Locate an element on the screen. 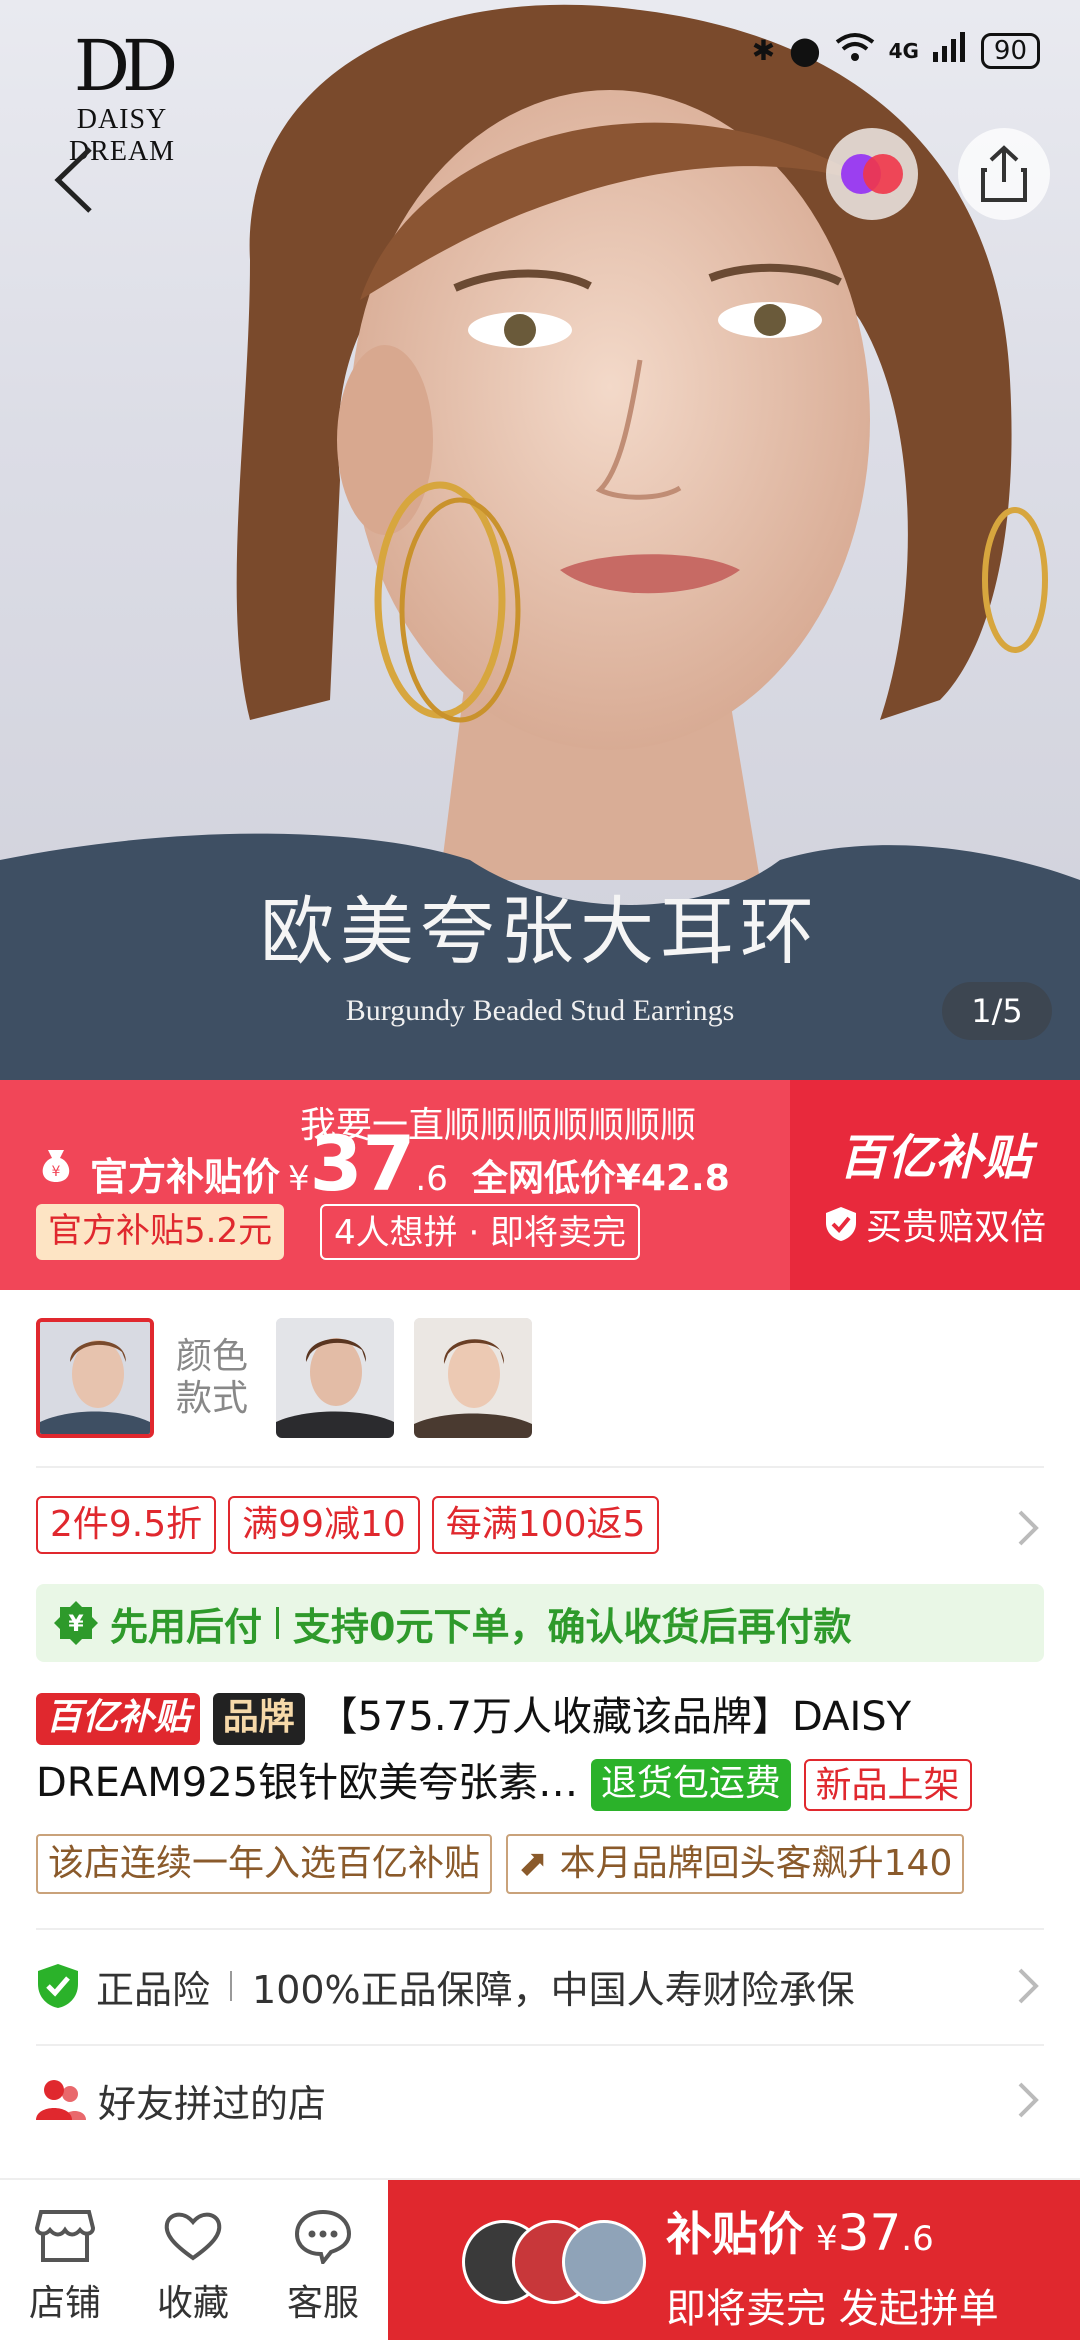 This screenshot has height=2340, width=1080. billion-subsidy-badge: 百亿补贴 is located at coordinates (118, 1719).